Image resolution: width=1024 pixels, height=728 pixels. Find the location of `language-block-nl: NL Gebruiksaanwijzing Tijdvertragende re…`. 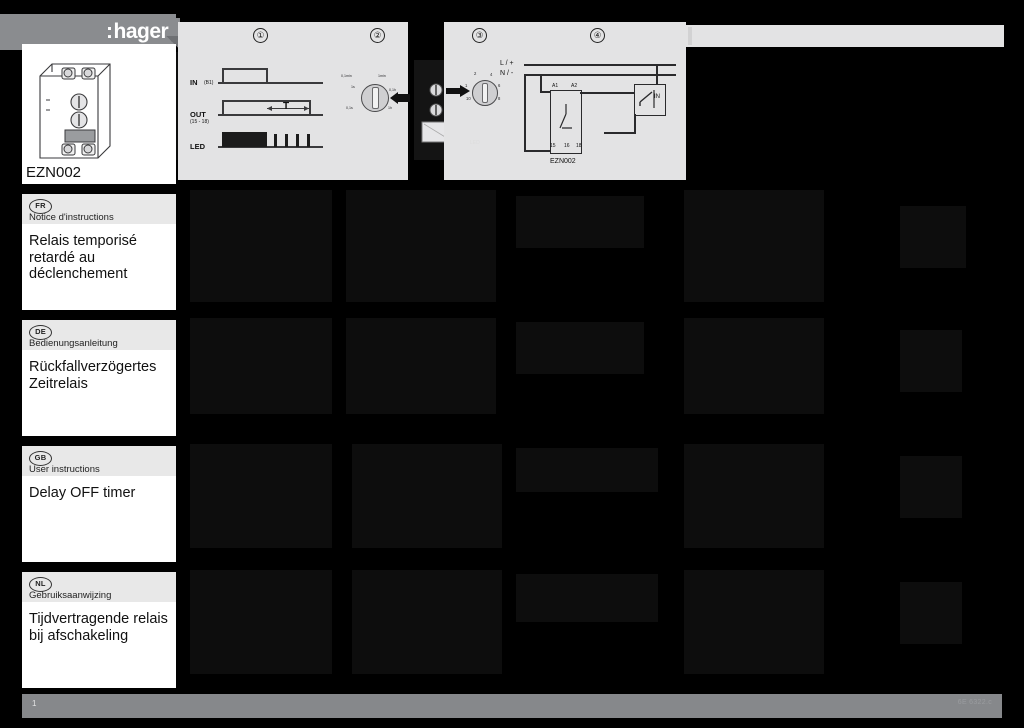

language-block-nl: NL Gebruiksaanwijzing Tijdvertragende re… is located at coordinates (99, 630).